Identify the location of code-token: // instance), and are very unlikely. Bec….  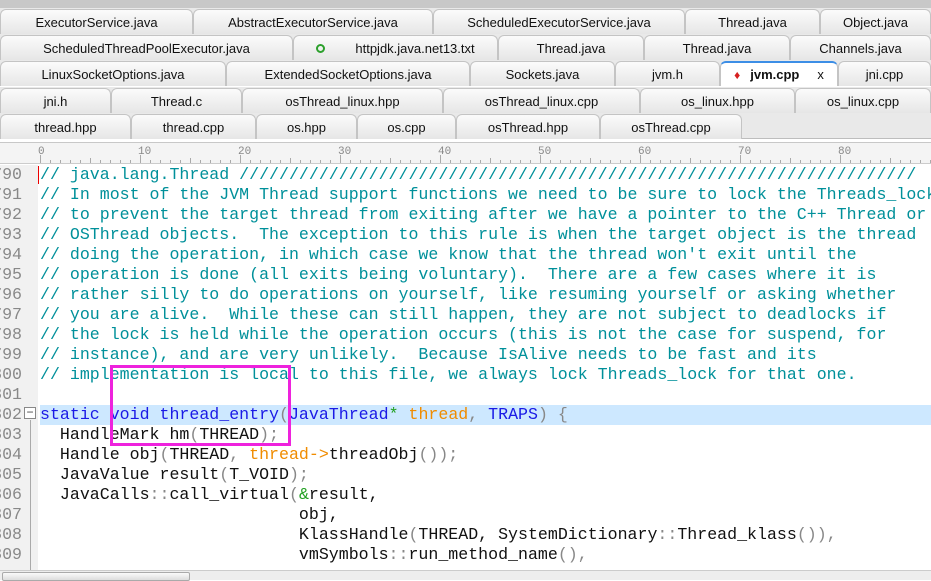
(428, 354).